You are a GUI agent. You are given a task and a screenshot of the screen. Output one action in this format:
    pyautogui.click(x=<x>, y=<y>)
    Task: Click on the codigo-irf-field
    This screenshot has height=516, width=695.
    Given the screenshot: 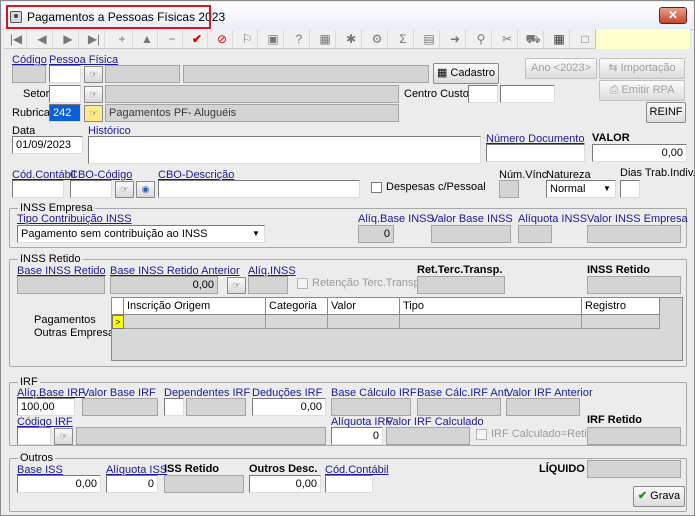 What is the action you would take?
    pyautogui.click(x=34, y=436)
    